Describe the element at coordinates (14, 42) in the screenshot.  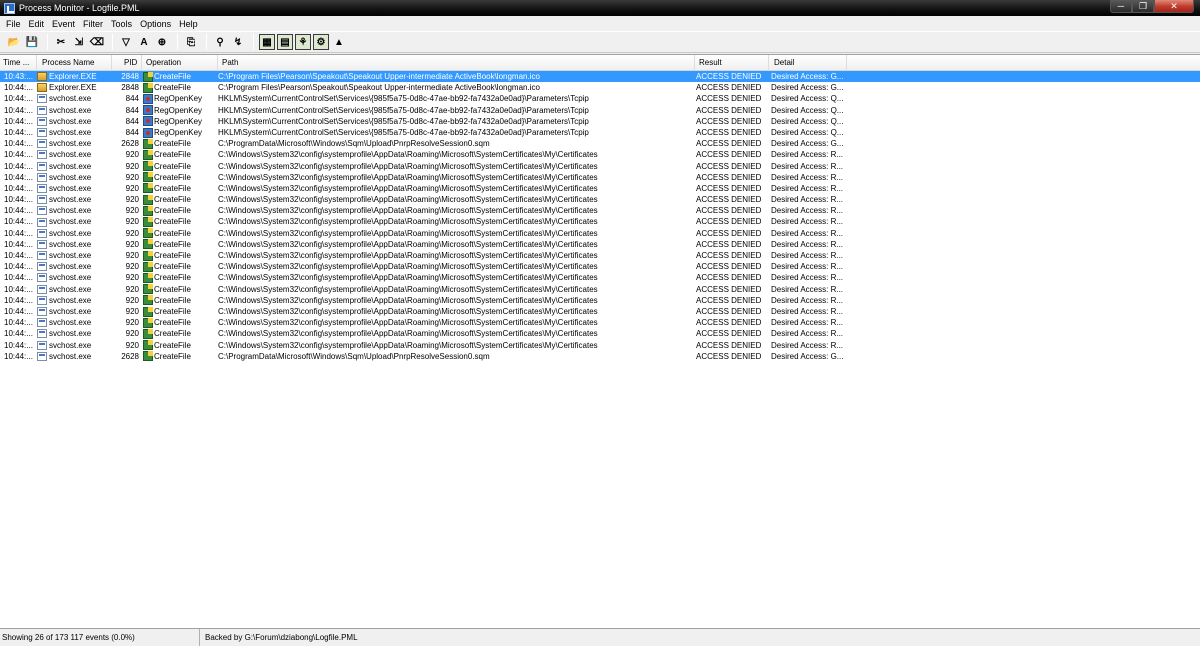
I see `open-icon: 📂` at that location.